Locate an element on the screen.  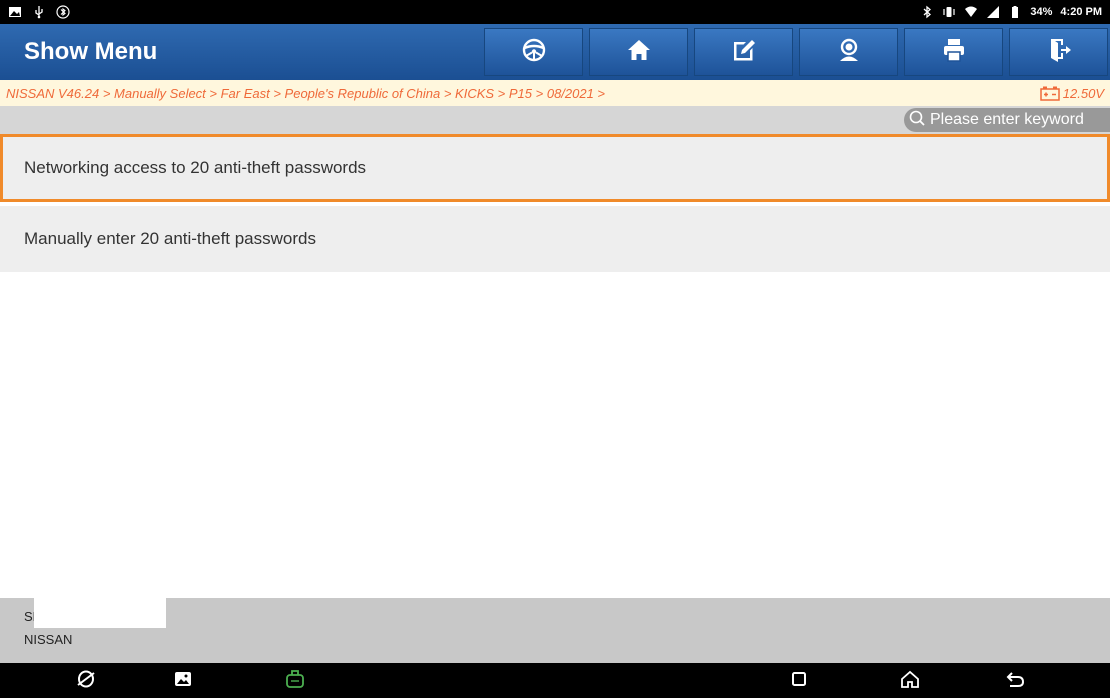
print-button is located at coordinates (953, 52).